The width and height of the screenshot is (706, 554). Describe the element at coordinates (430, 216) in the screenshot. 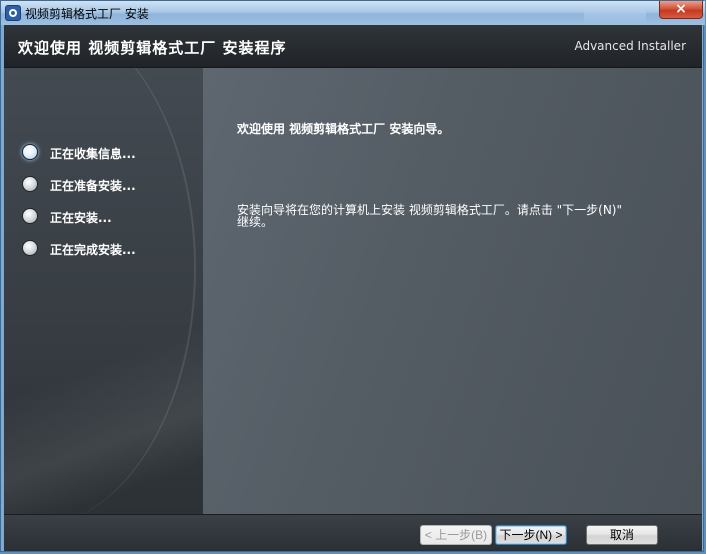

I see `welcome-text: 安装向导将在您的计算机上安装 视频剪辑格式工厂。请点击 "下一步(N)" 继续。` at that location.